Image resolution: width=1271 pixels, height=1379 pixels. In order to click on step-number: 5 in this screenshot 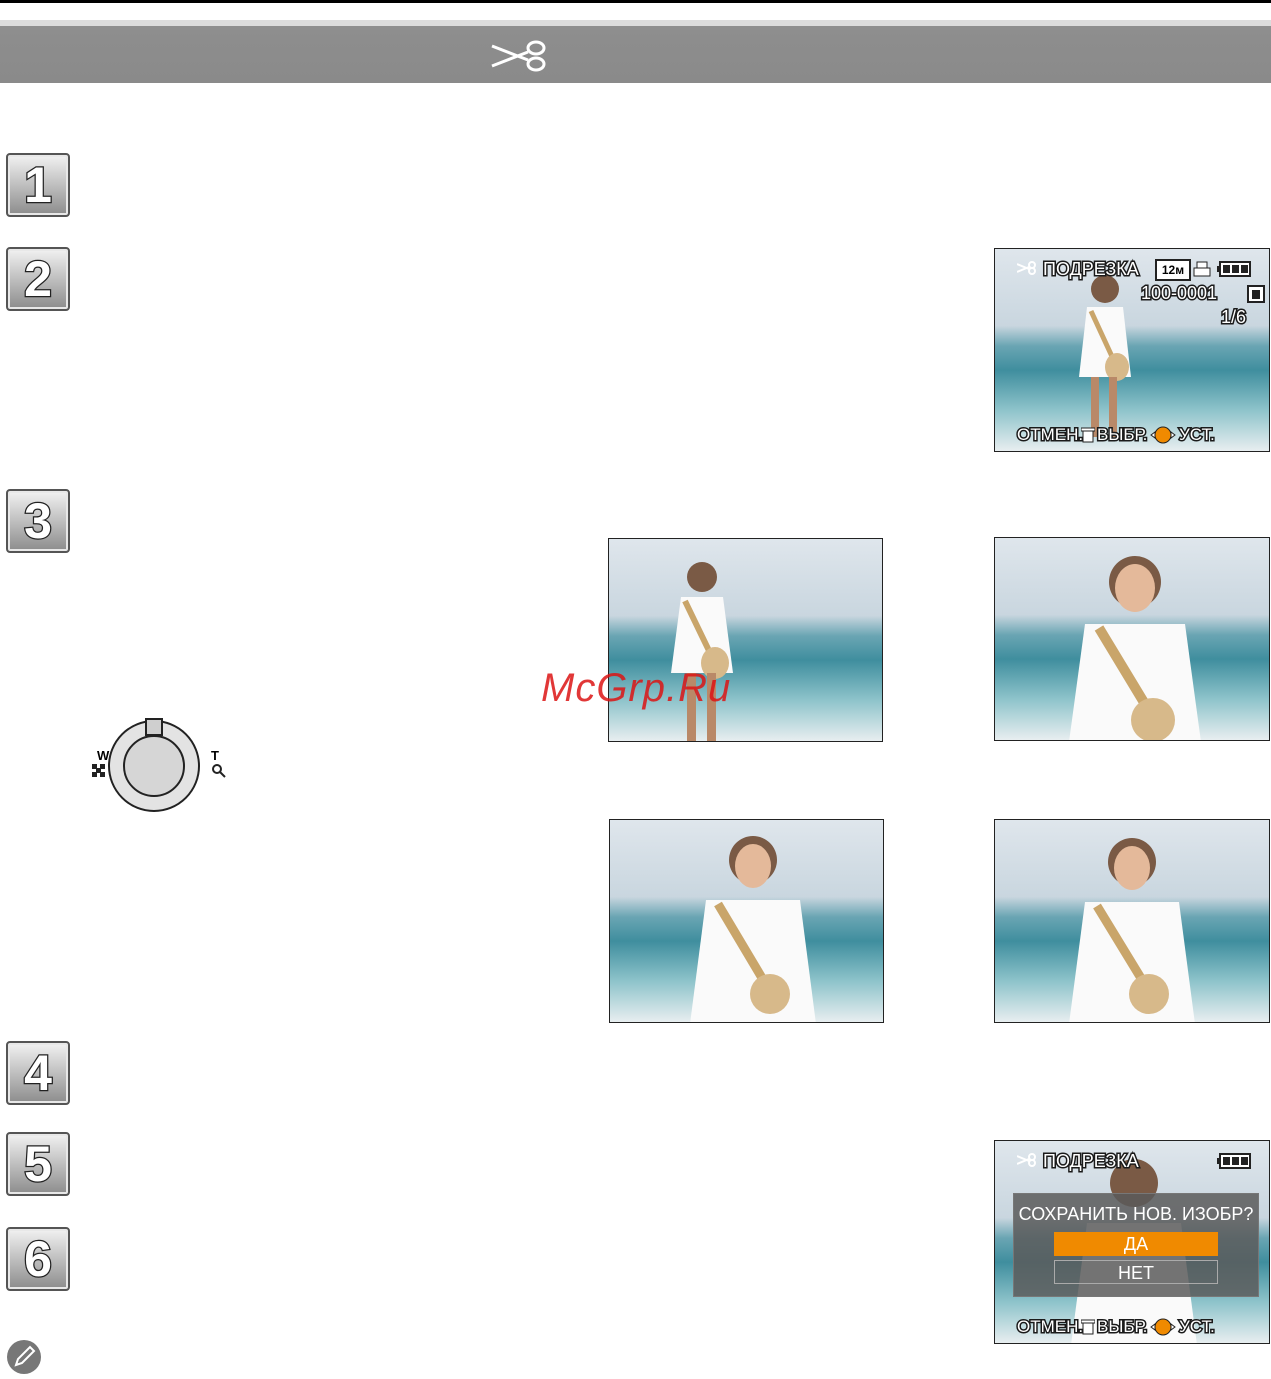, I will do `click(38, 1164)`.